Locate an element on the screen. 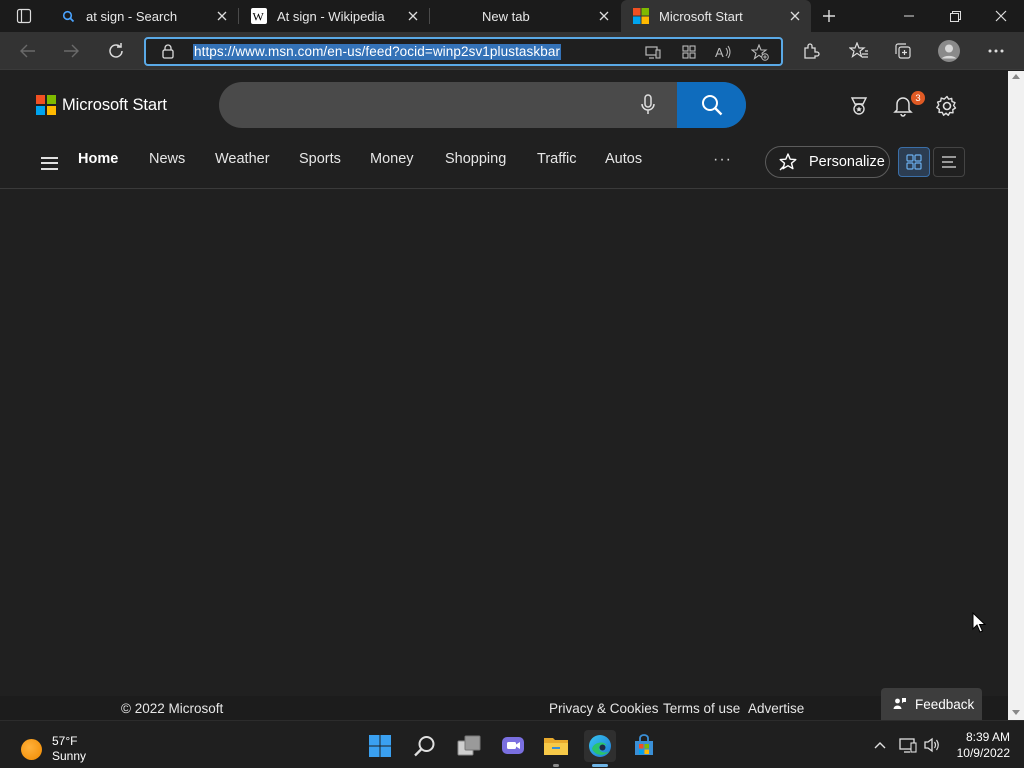 This screenshot has width=1024, height=768. extensions-icon is located at coordinates (811, 51).